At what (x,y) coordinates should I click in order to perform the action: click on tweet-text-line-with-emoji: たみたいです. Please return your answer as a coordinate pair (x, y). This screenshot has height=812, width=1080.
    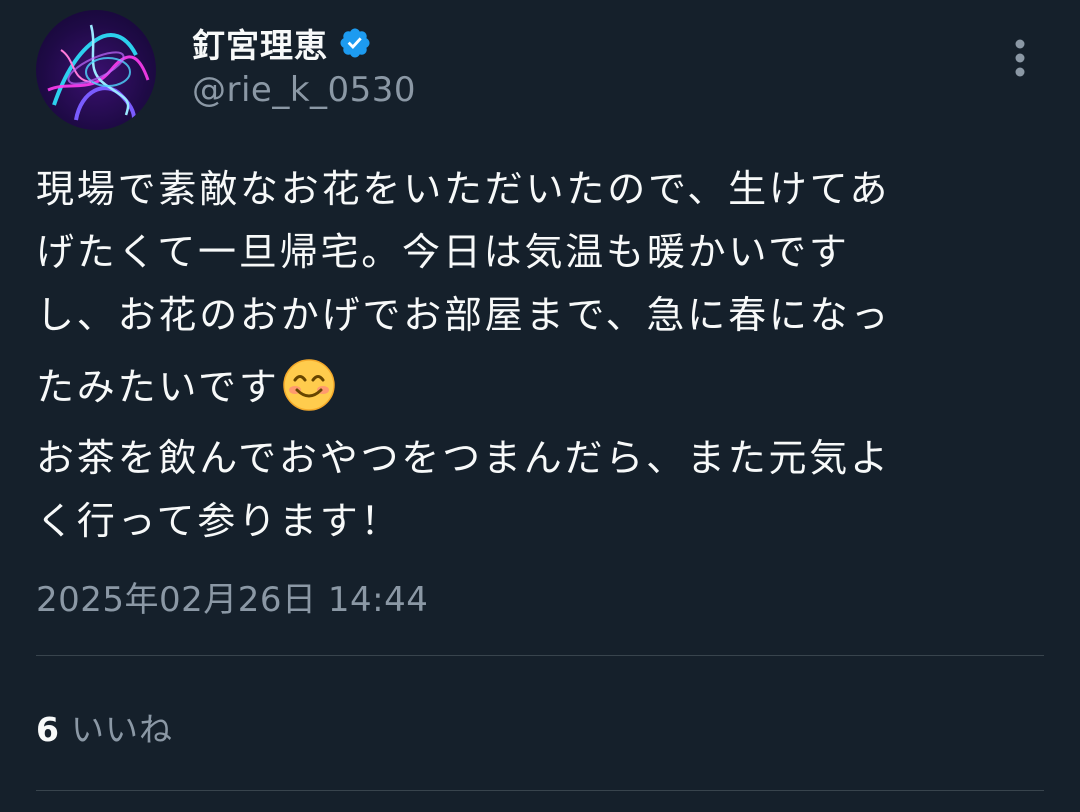
    Looking at the image, I should click on (536, 387).